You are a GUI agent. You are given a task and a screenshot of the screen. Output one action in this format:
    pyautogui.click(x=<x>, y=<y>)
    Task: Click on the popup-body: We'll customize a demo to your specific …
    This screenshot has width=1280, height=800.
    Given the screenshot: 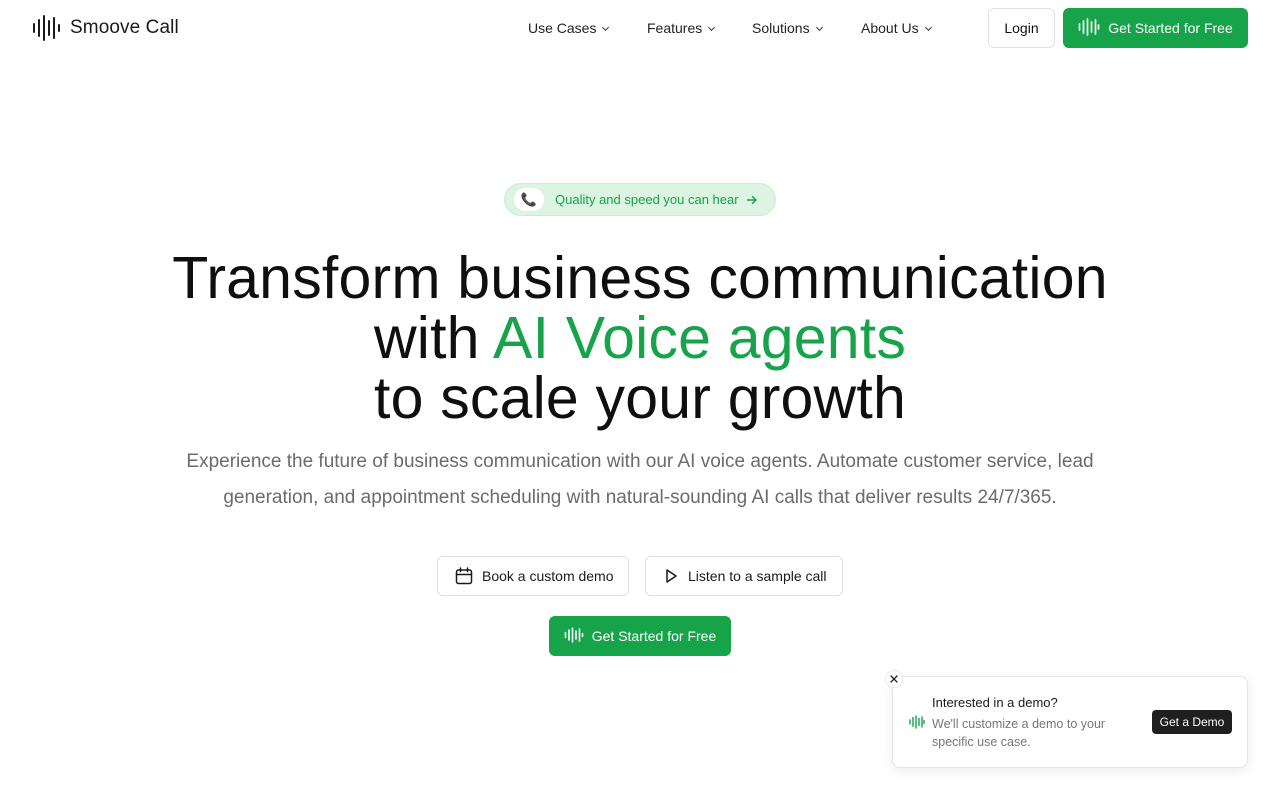 What is the action you would take?
    pyautogui.click(x=1019, y=733)
    